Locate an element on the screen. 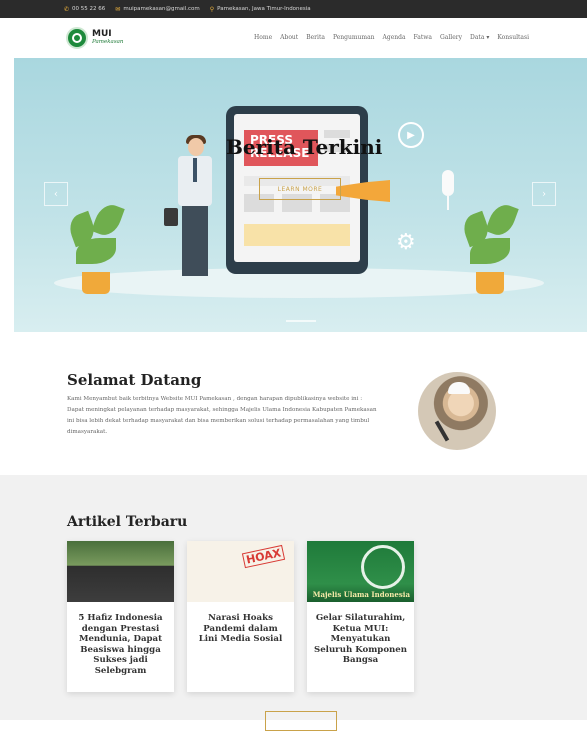  chevron-right-icon: › is located at coordinates (544, 194).